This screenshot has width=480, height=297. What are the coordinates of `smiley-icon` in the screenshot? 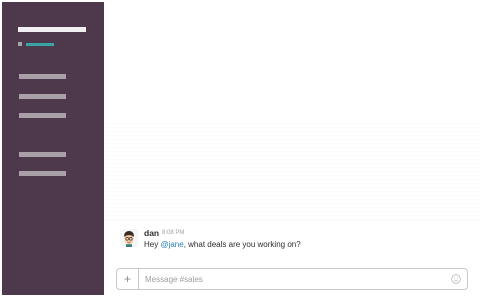 It's located at (456, 279).